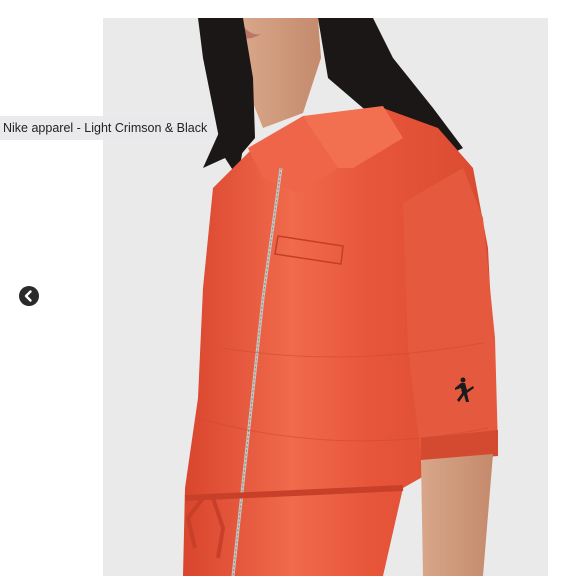  Describe the element at coordinates (108, 128) in the screenshot. I see `product-caption: Nike apparel - Light Crimson & Black` at that location.